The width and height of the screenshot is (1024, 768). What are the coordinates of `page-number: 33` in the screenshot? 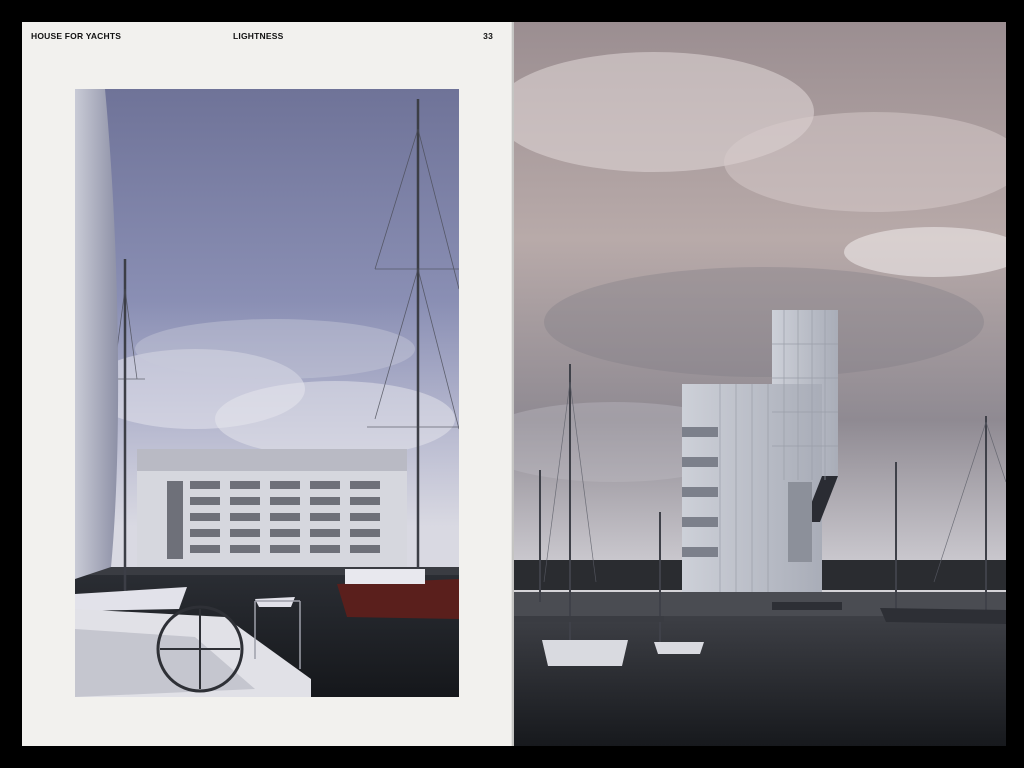 It's located at (488, 36).